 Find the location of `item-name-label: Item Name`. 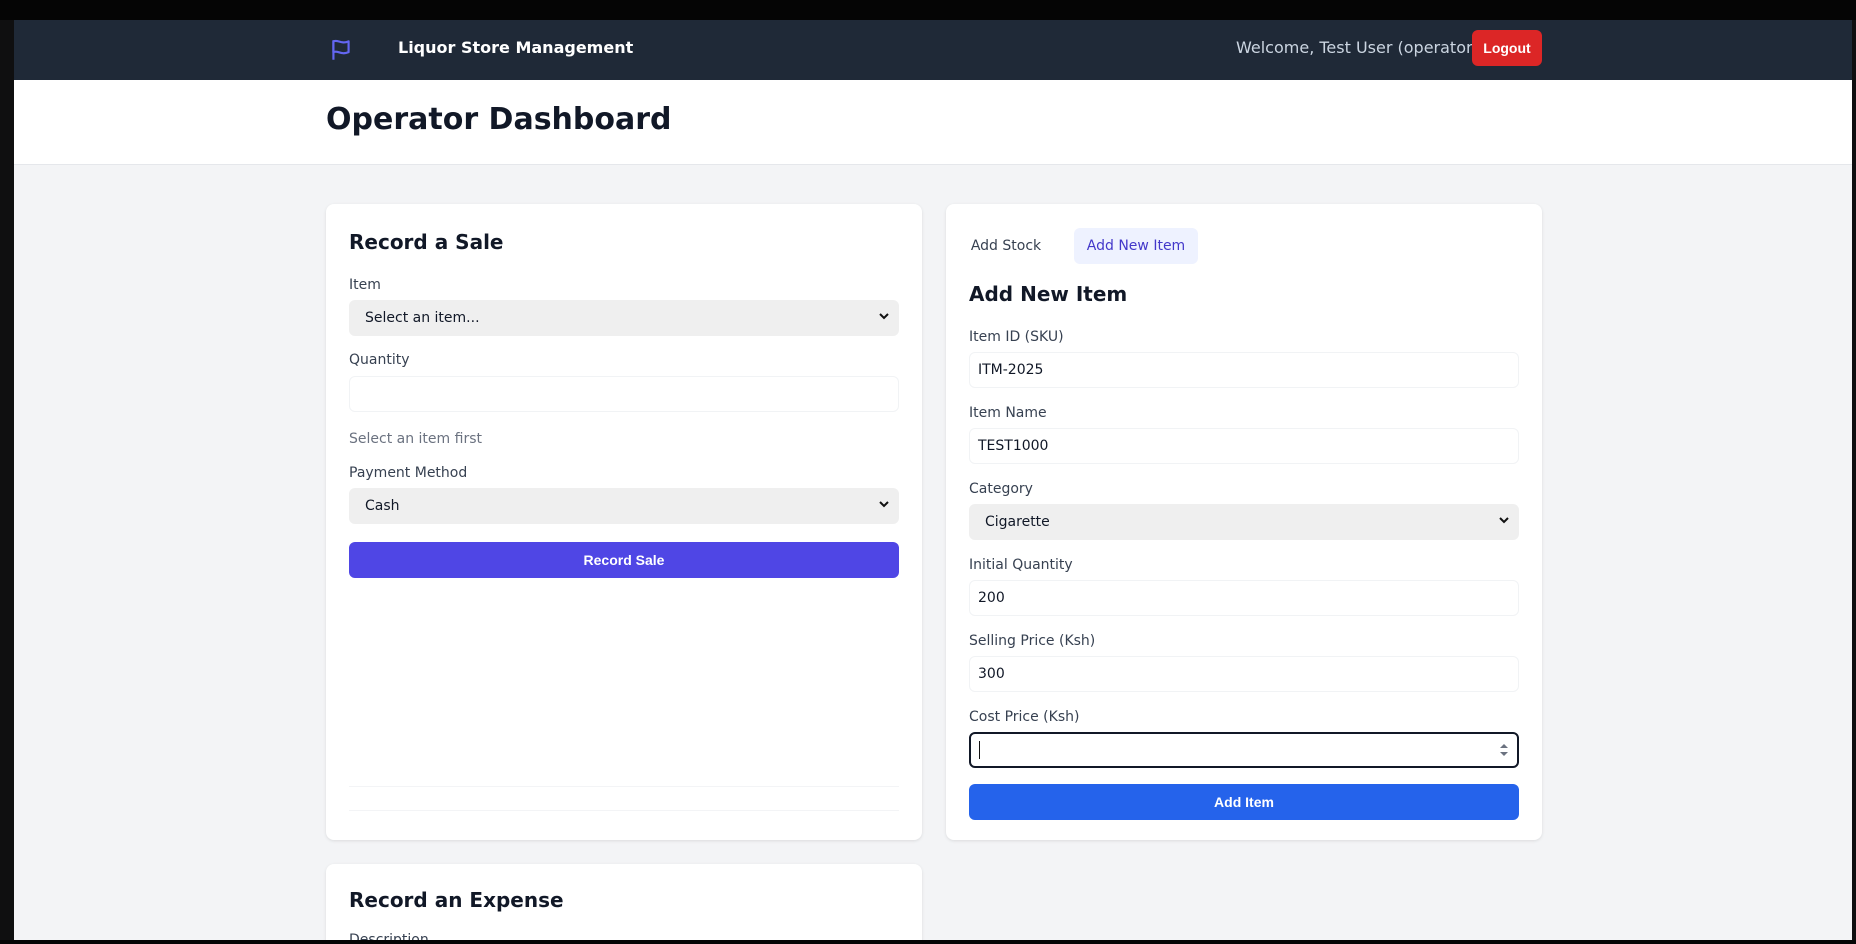

item-name-label: Item Name is located at coordinates (1008, 413).